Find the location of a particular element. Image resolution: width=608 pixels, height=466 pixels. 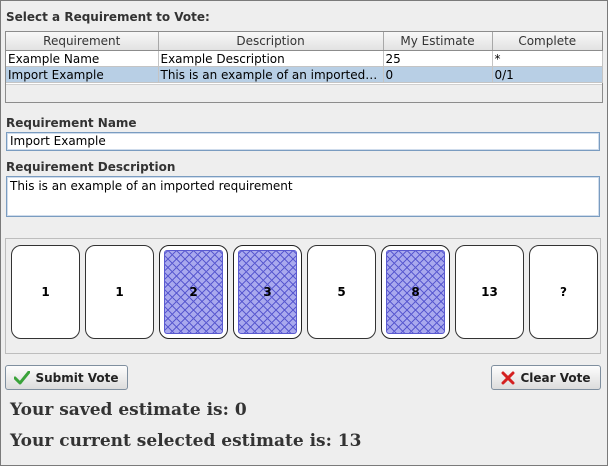

card-5: 5 is located at coordinates (341, 292).